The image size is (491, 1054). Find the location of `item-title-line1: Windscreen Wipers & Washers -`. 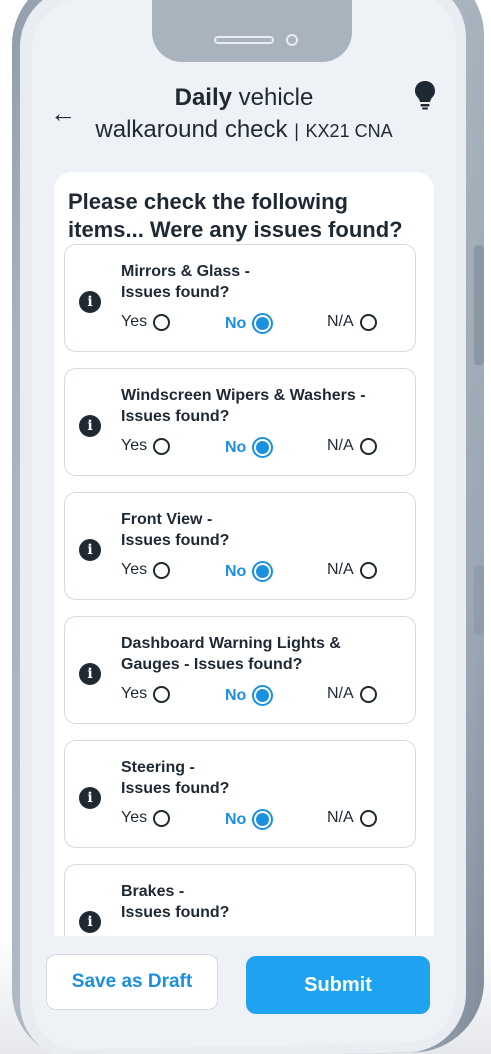

item-title-line1: Windscreen Wipers & Washers - is located at coordinates (243, 395).